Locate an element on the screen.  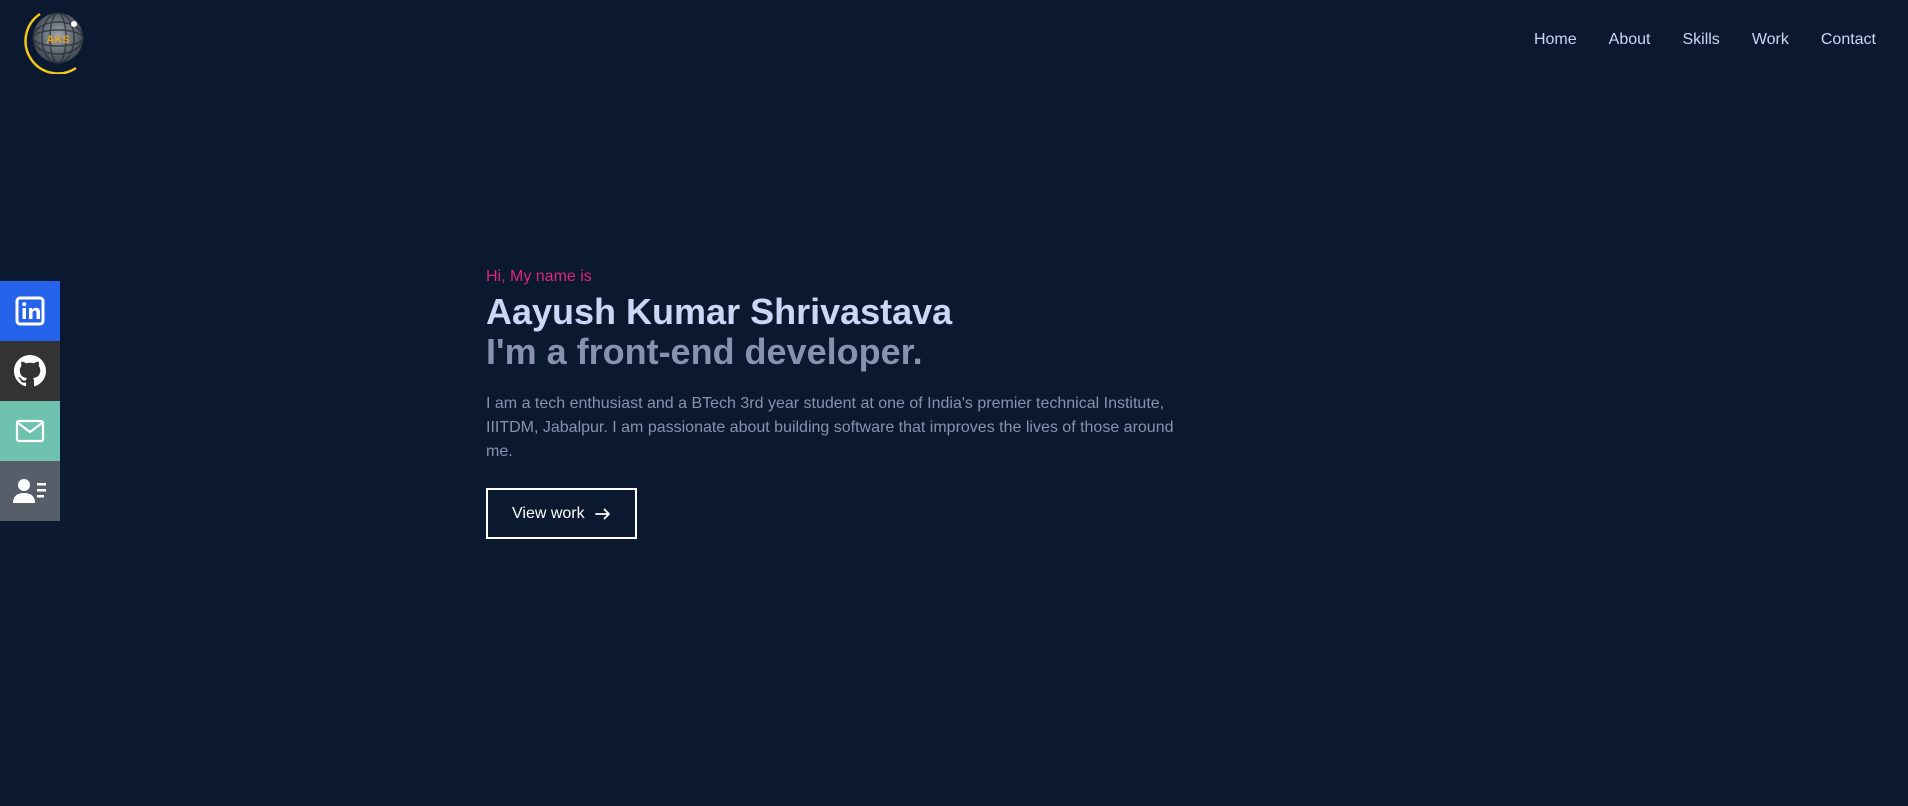
social-email-link is located at coordinates (30, 431).